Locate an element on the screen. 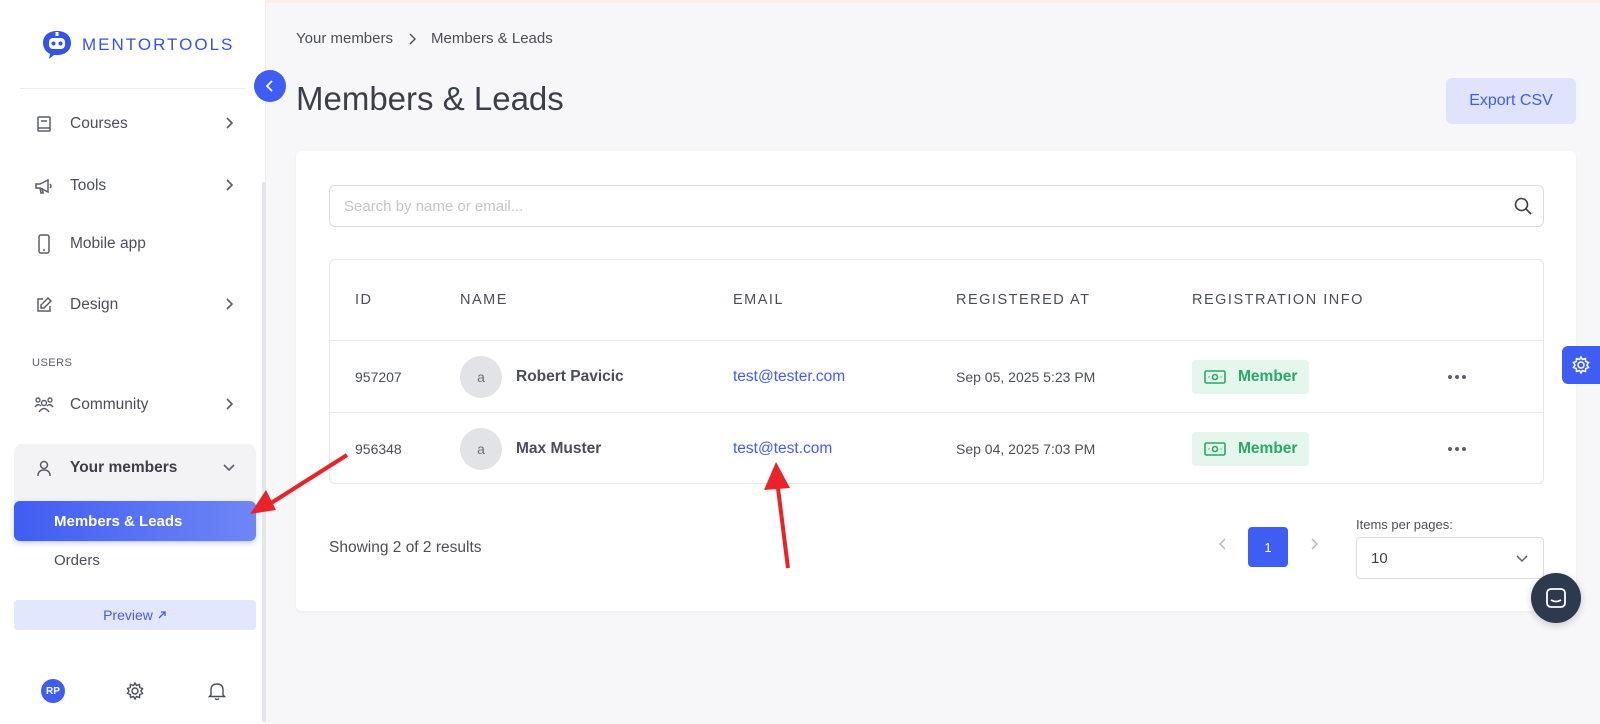  items-per-page-value: 10 is located at coordinates (1379, 558).